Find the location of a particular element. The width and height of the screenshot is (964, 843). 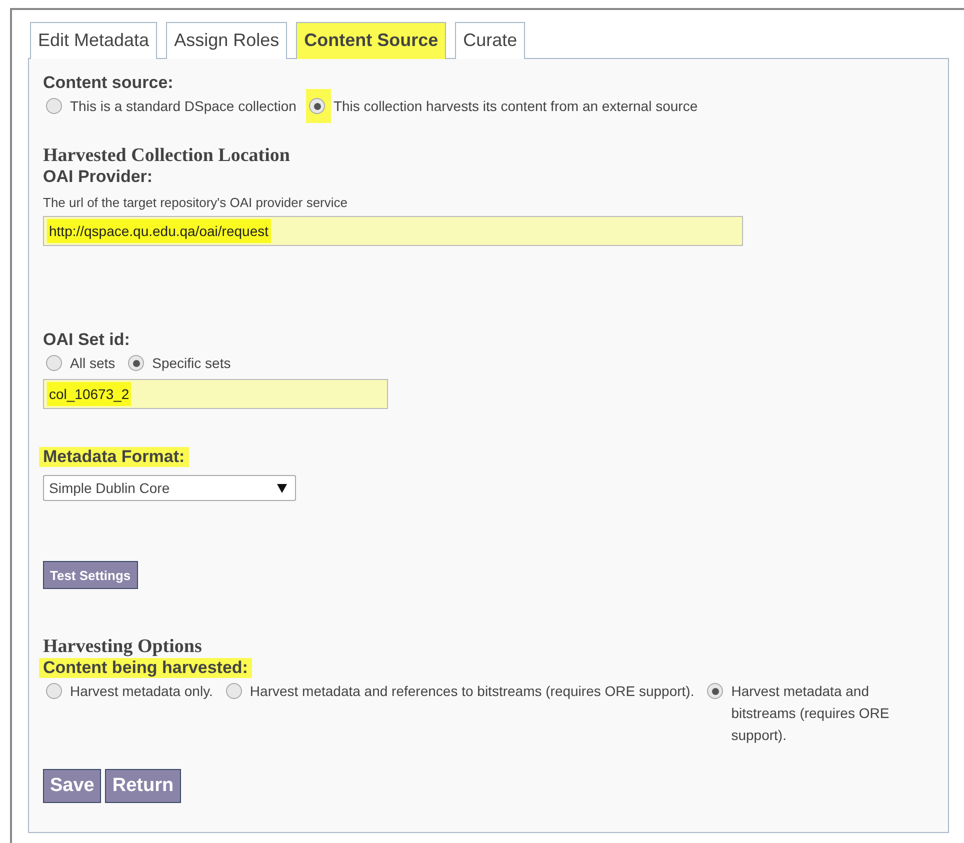

radio-label: Harvest metadata only. is located at coordinates (141, 691).